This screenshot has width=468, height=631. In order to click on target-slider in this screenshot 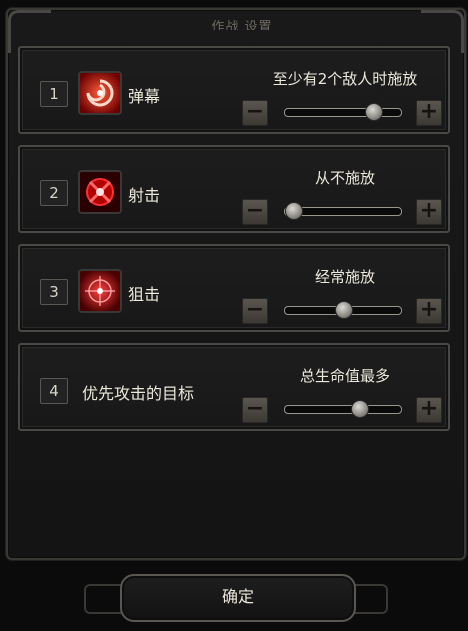, I will do `click(343, 409)`.